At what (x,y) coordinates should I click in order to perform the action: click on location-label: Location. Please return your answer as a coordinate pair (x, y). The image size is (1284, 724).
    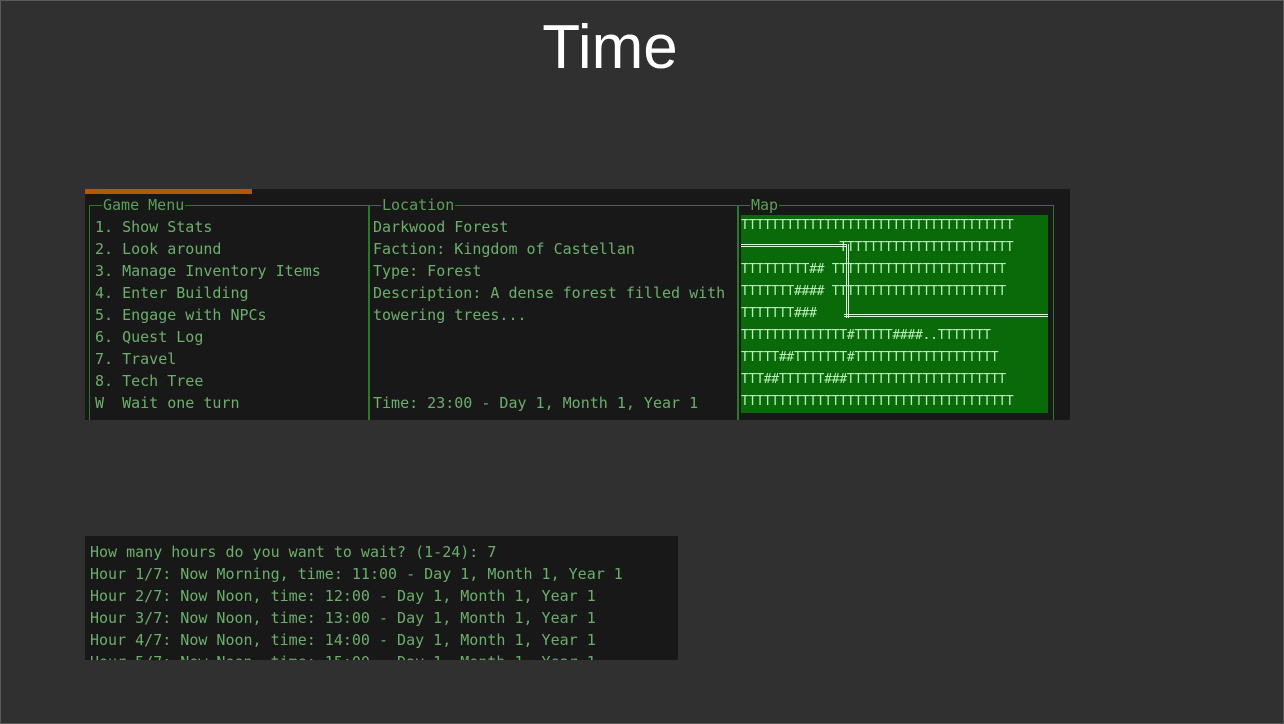
    Looking at the image, I should click on (418, 205).